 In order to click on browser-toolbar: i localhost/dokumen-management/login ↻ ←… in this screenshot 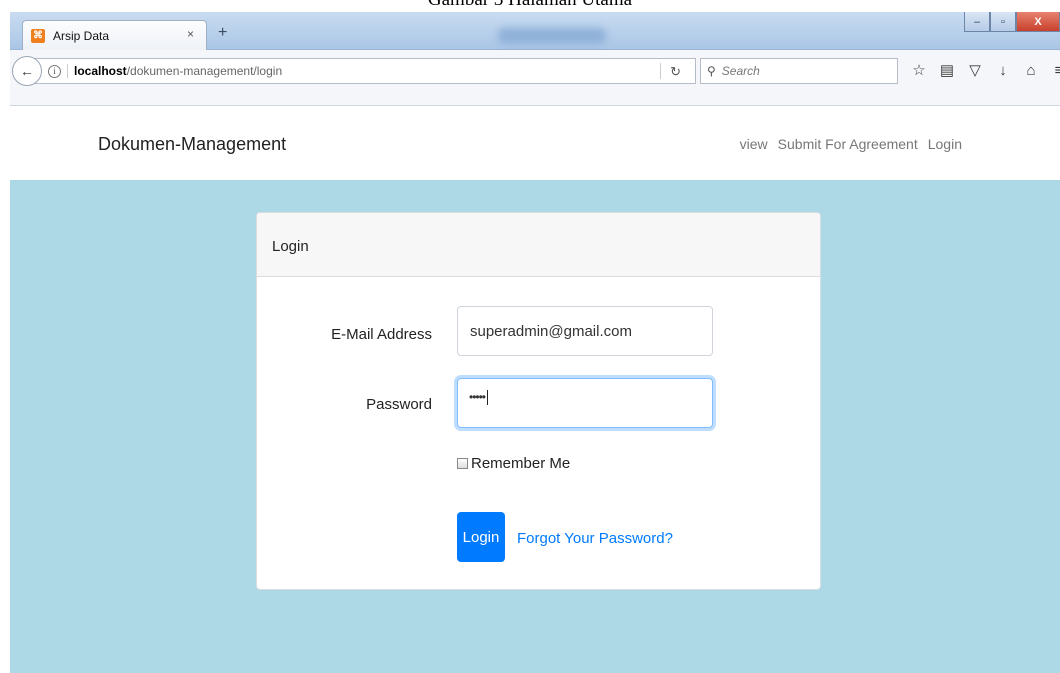, I will do `click(535, 81)`.